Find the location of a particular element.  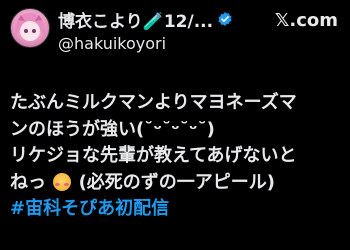

brand-link: 𝕏.com is located at coordinates (306, 20).